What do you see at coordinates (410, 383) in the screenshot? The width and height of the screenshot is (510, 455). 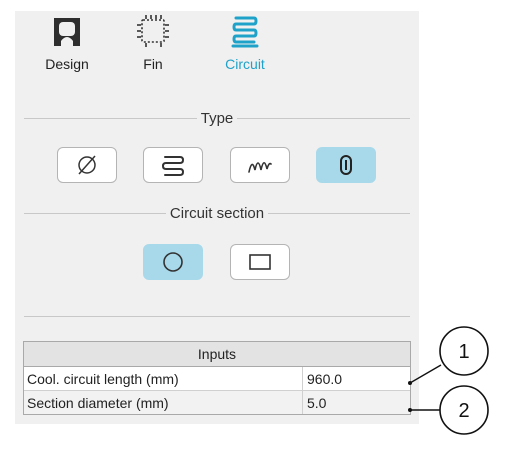 I see `callout-1-dot` at bounding box center [410, 383].